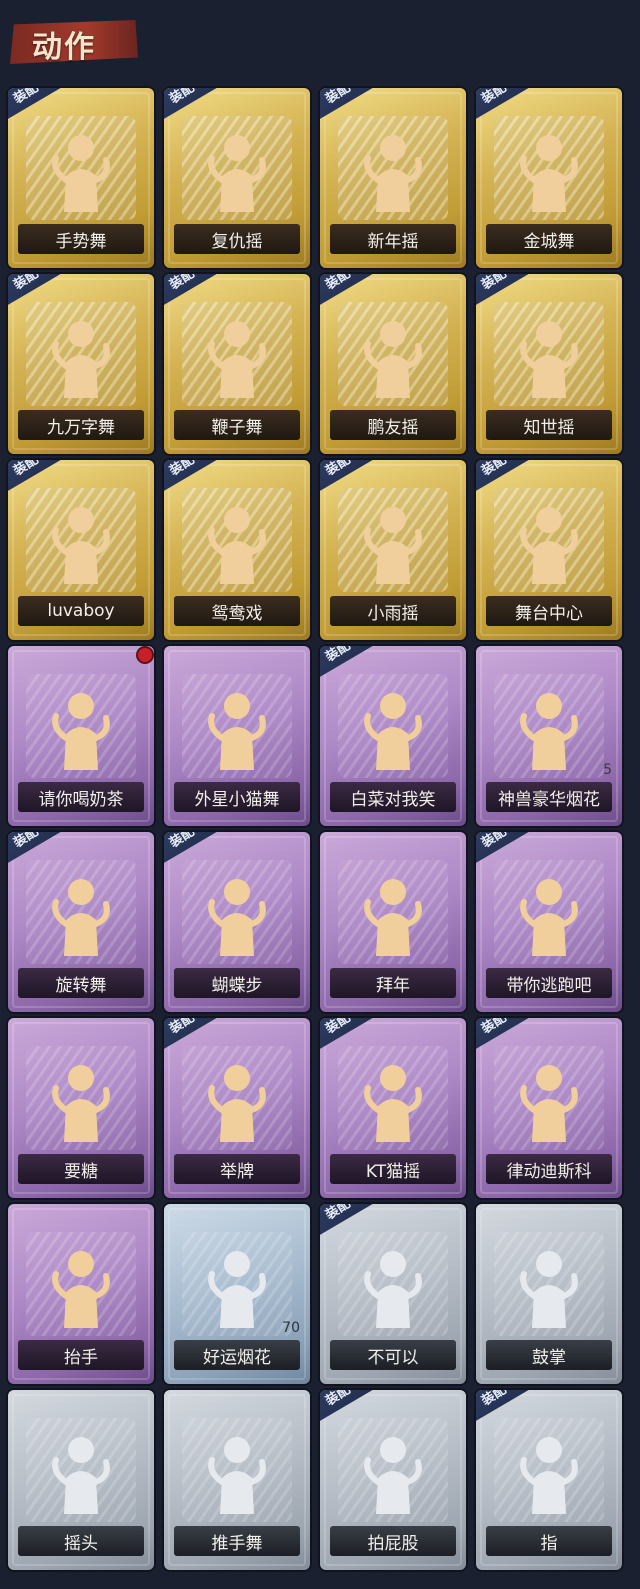 Image resolution: width=640 pixels, height=1589 pixels. Describe the element at coordinates (393, 613) in the screenshot. I see `emote-name: 小雨摇` at that location.